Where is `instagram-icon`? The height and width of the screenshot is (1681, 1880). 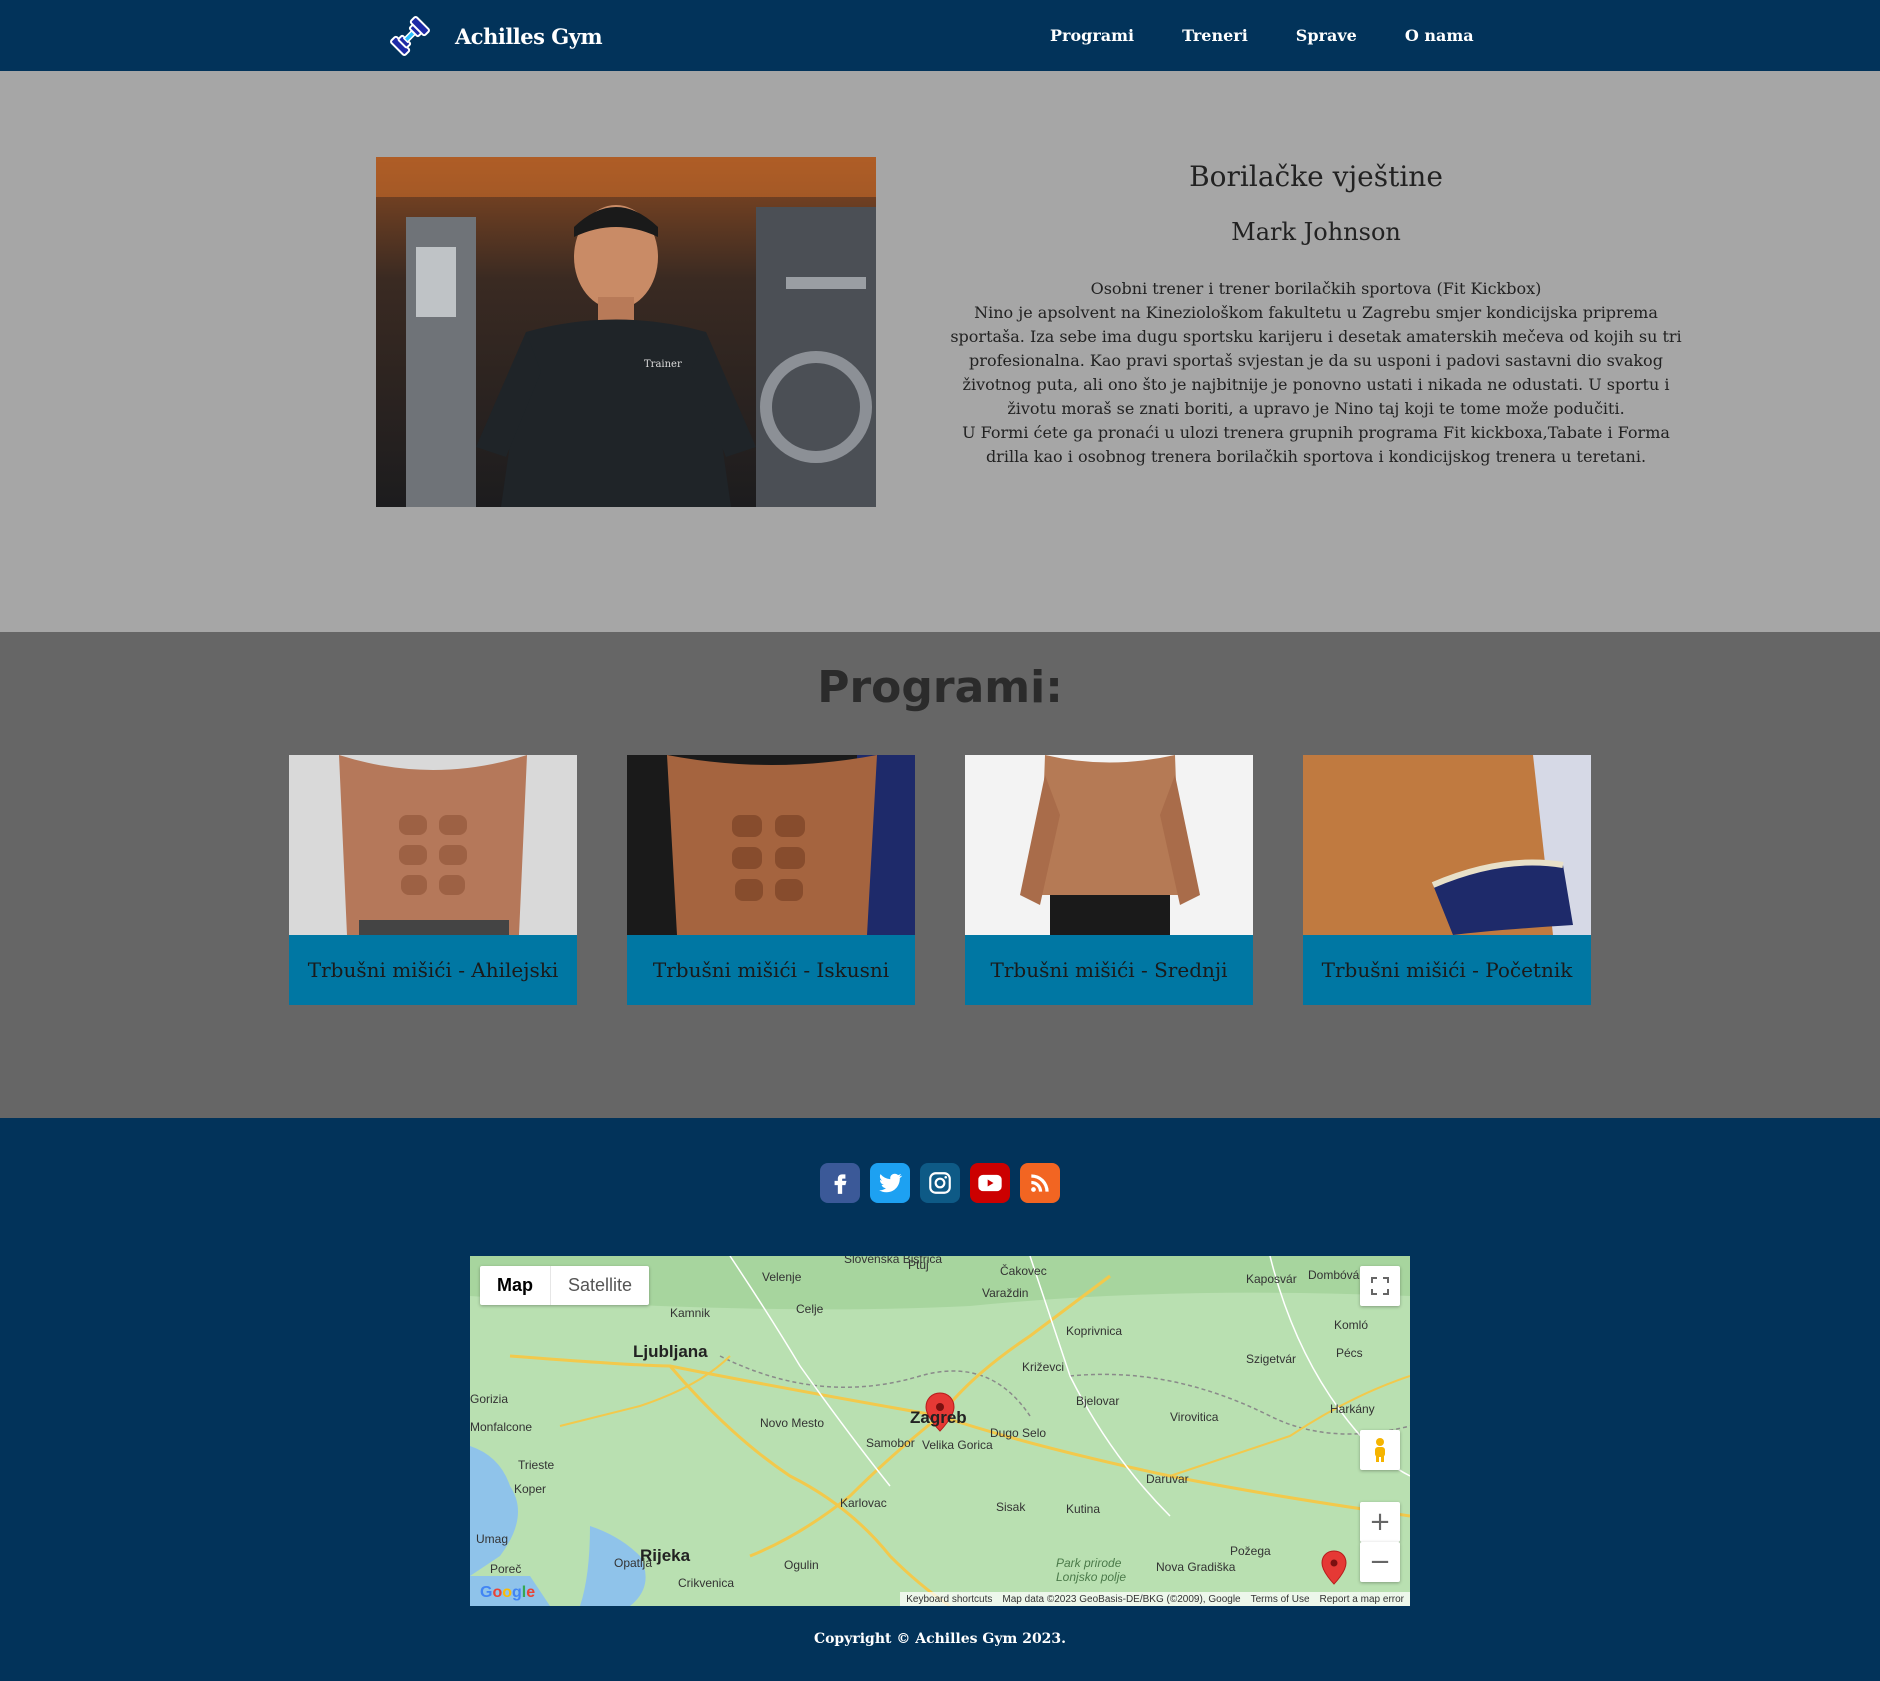
instagram-icon is located at coordinates (940, 1183).